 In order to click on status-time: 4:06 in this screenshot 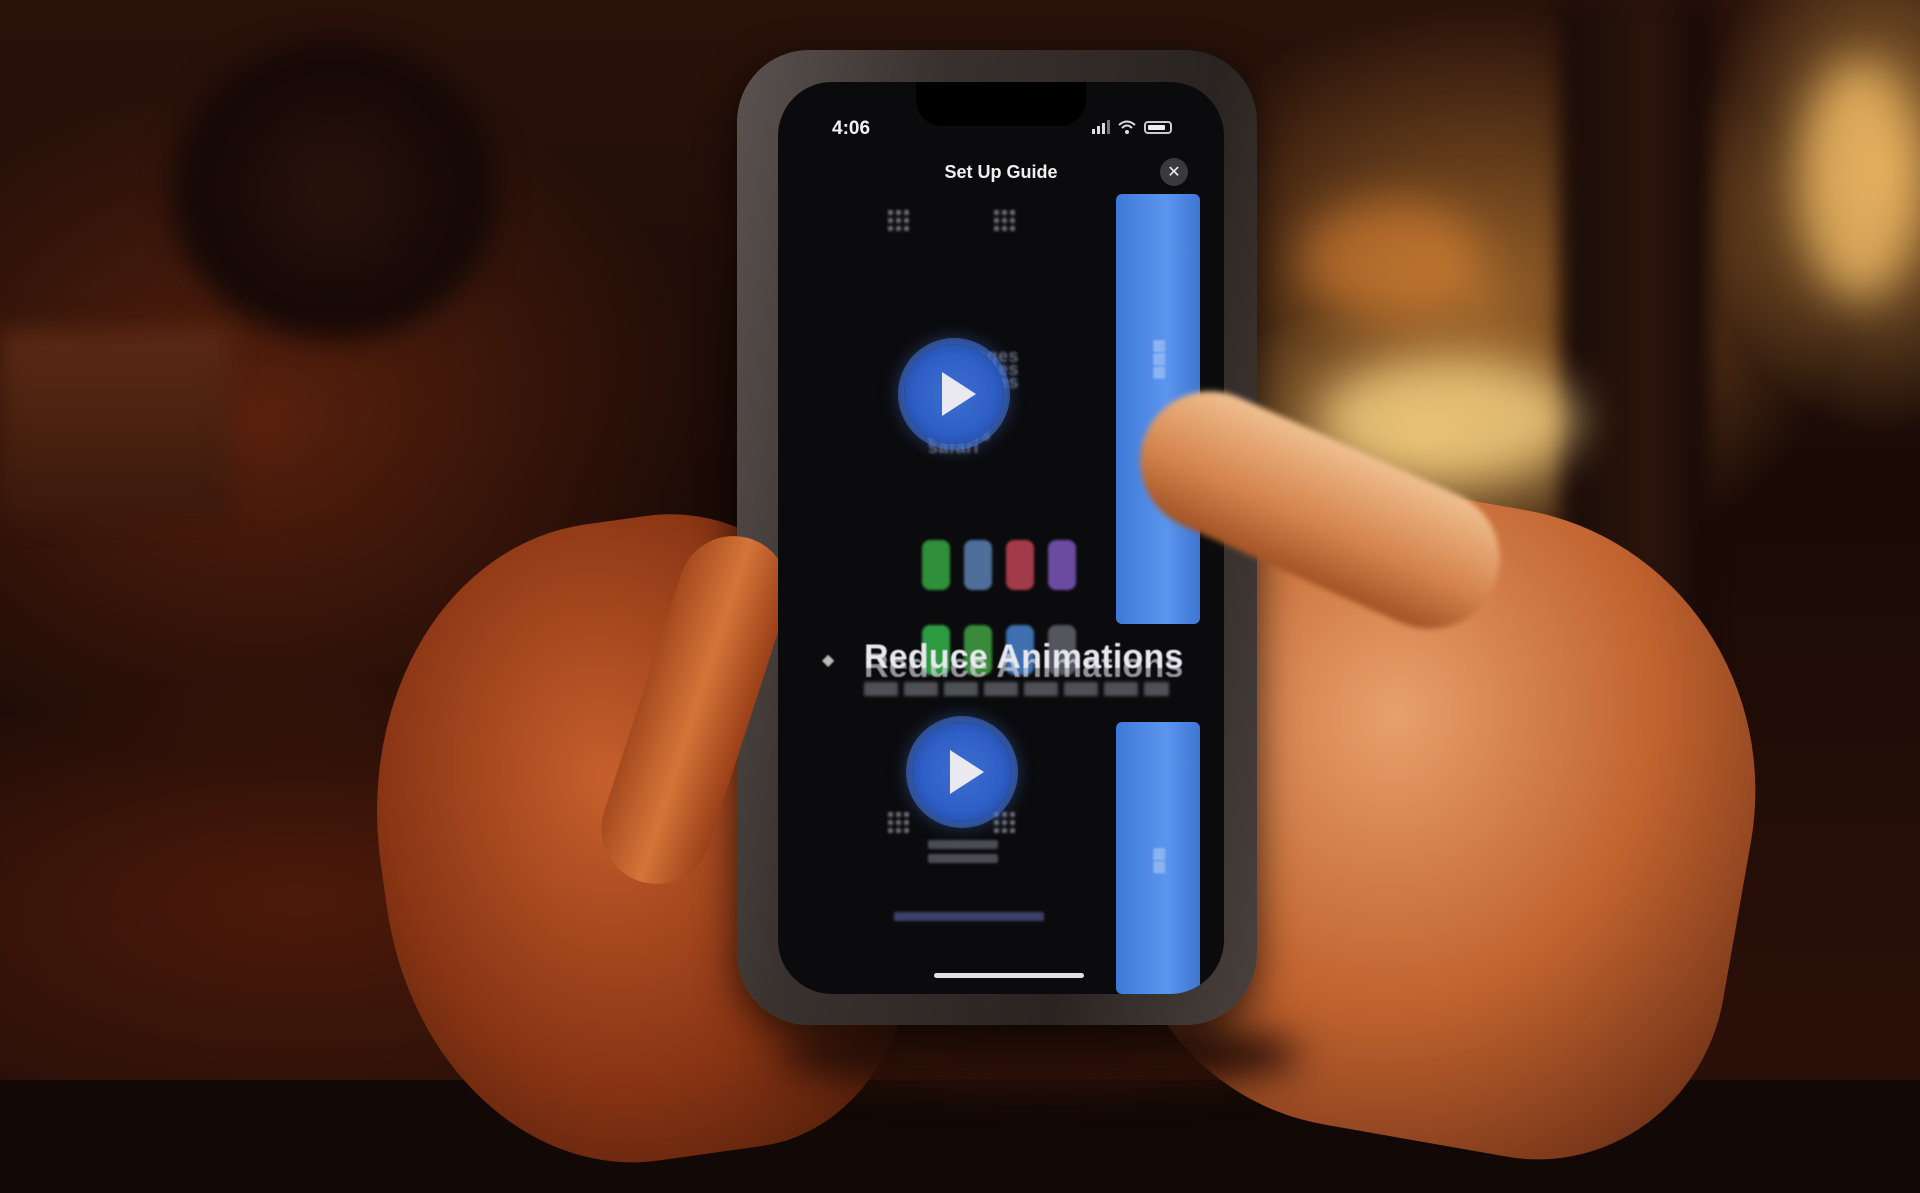, I will do `click(851, 128)`.